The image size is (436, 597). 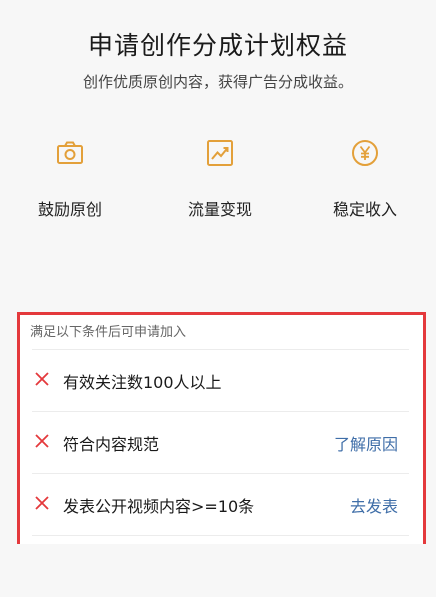 What do you see at coordinates (142, 382) in the screenshot?
I see `condition-text: 有效关注数100人以上` at bounding box center [142, 382].